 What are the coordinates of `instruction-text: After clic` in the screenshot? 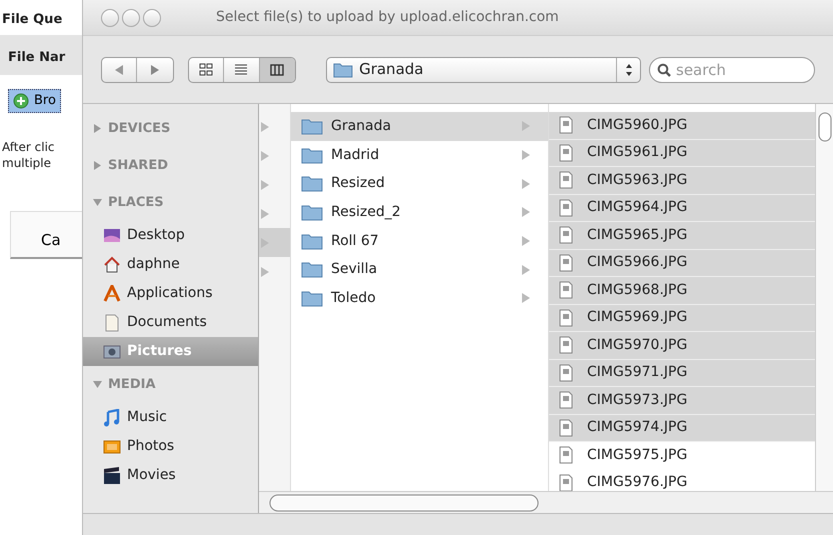 It's located at (29, 147).